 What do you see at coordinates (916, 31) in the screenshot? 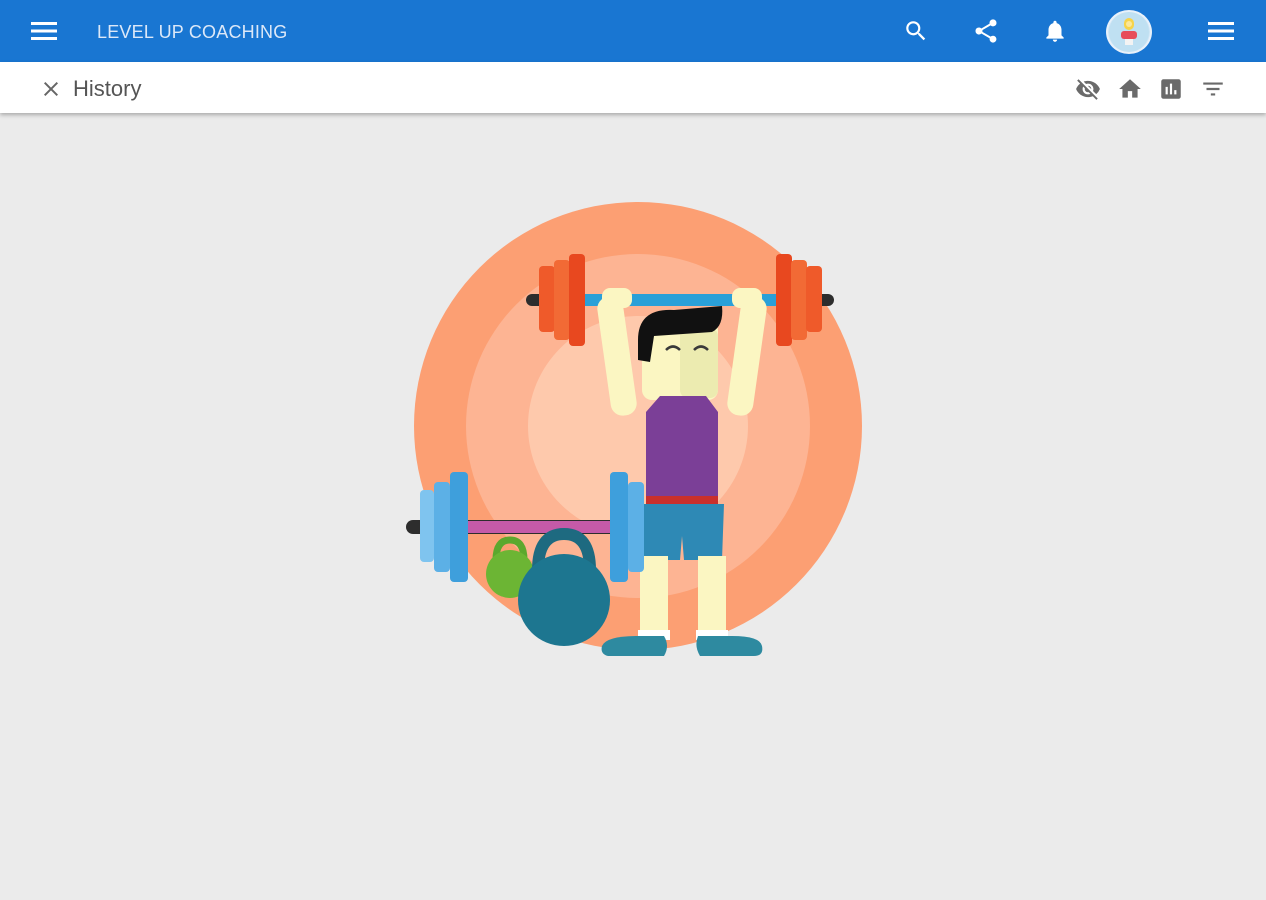
I see `search-icon` at bounding box center [916, 31].